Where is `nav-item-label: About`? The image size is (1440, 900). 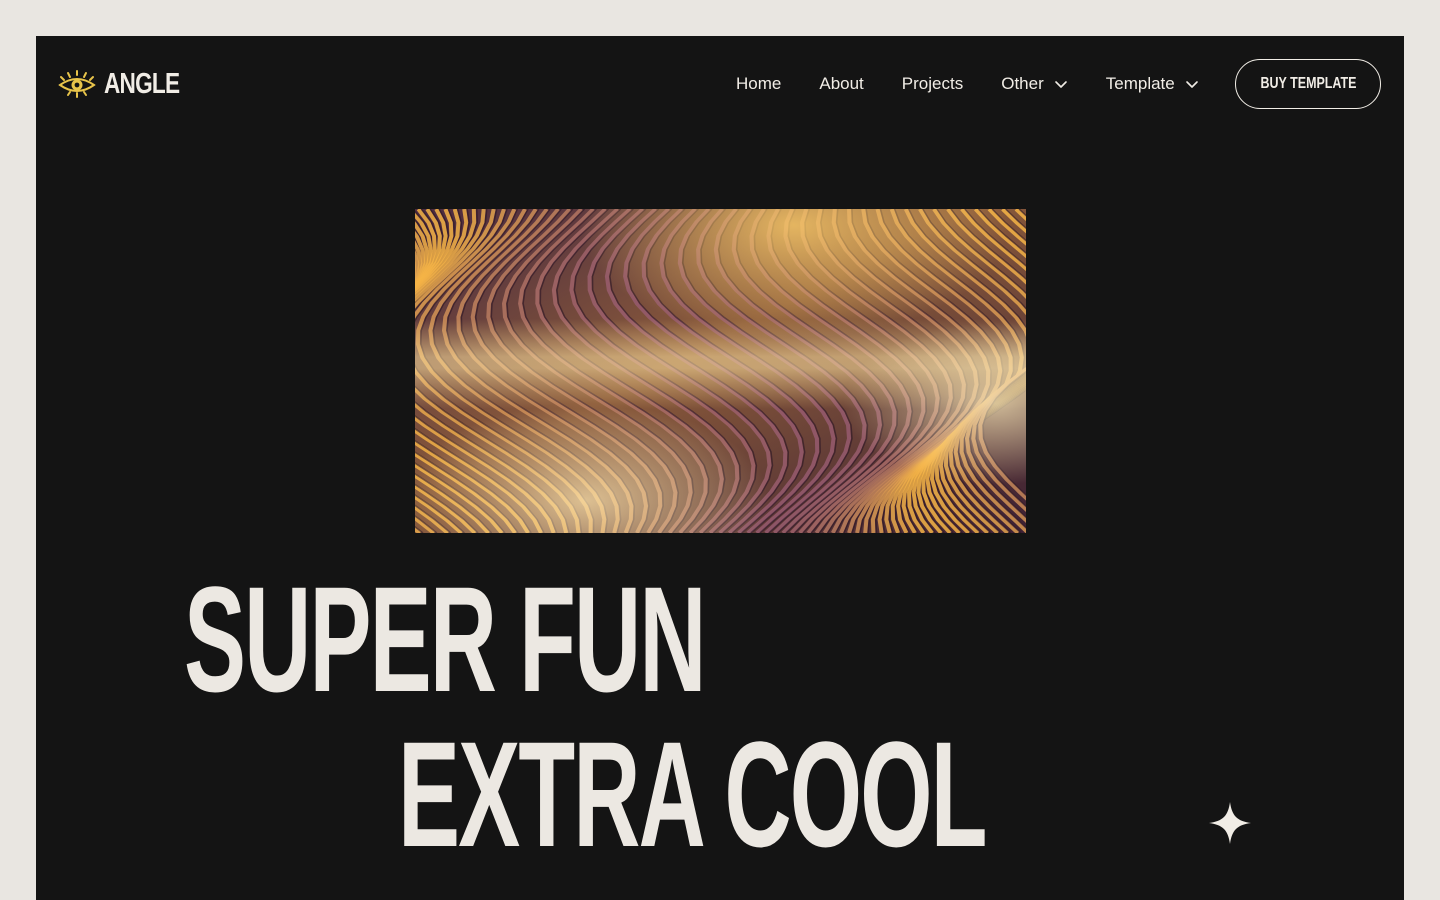 nav-item-label: About is located at coordinates (841, 83).